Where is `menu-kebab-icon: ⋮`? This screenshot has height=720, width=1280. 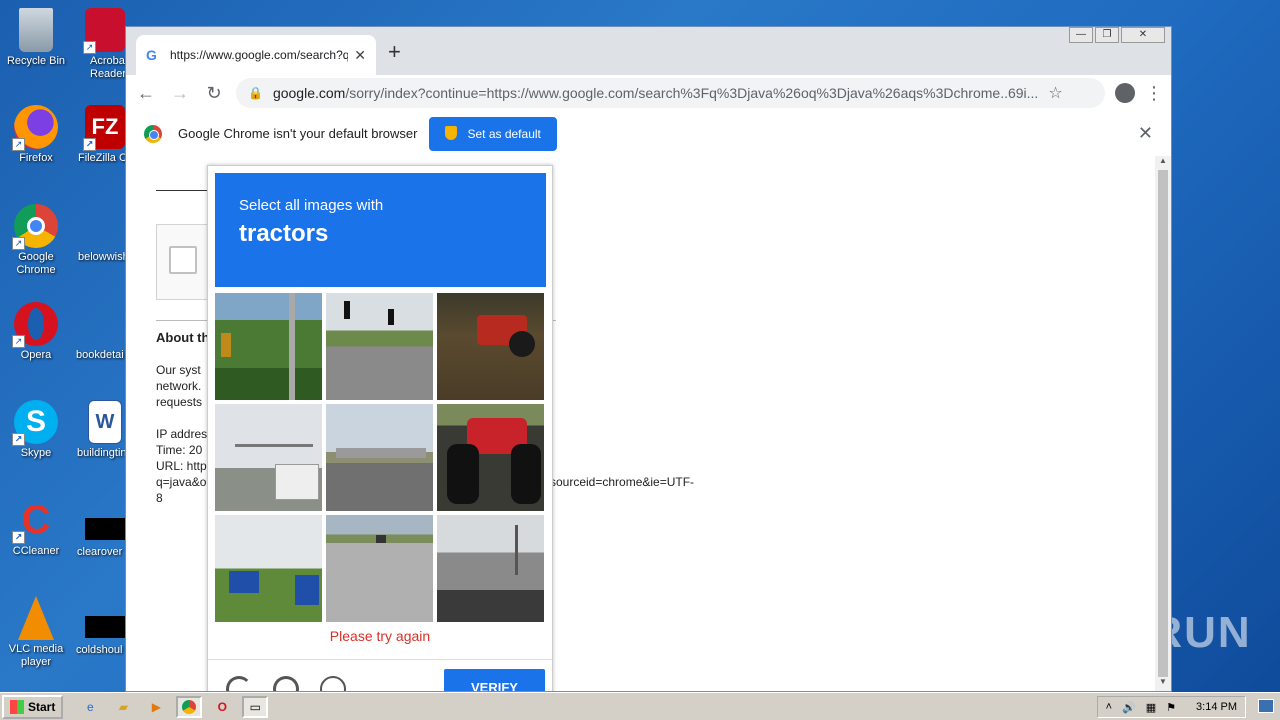 menu-kebab-icon: ⋮ is located at coordinates (1154, 93).